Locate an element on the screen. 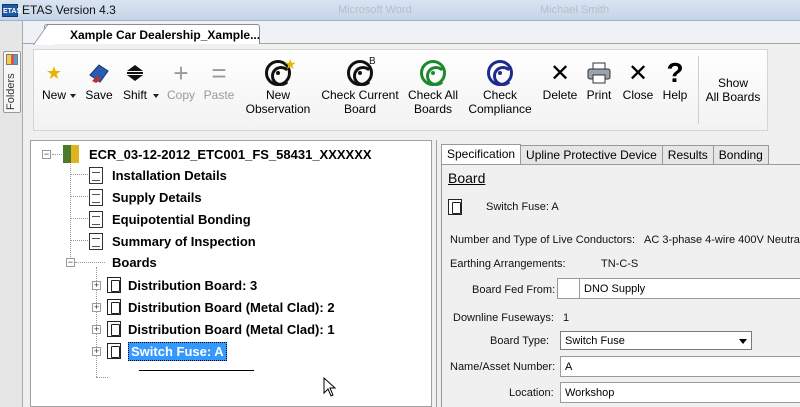 This screenshot has height=407, width=800. collapse-boards-toggle: − is located at coordinates (70, 262).